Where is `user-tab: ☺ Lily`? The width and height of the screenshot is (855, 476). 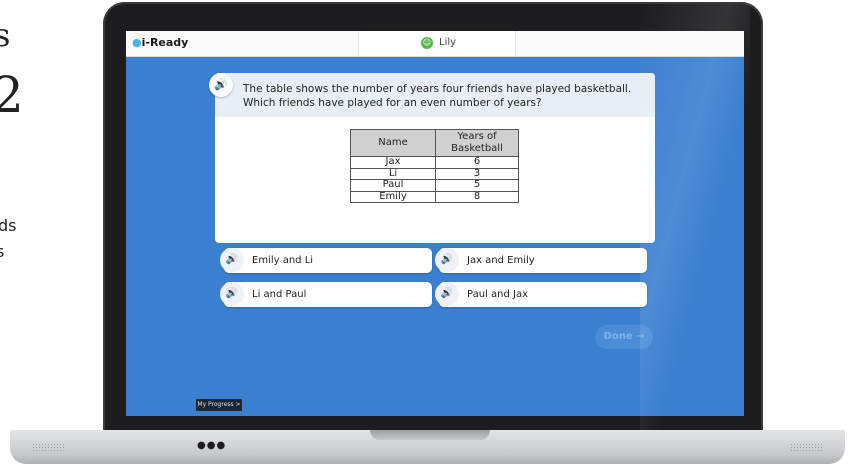
user-tab: ☺ Lily is located at coordinates (437, 43).